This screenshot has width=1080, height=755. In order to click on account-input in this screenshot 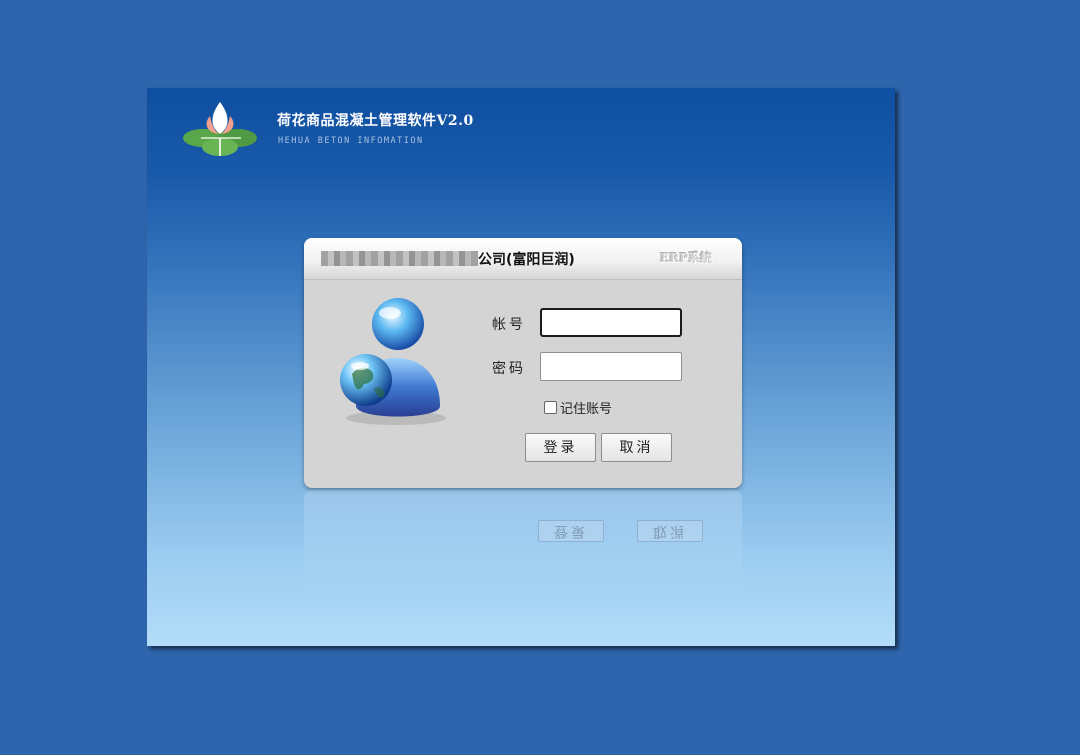, I will do `click(611, 322)`.